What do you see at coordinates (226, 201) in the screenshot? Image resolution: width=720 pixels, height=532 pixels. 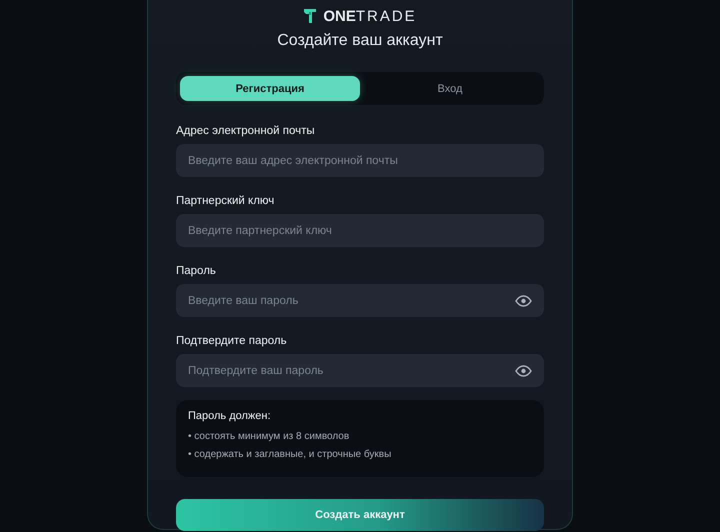 I see `field-label: Партнерский ключ` at bounding box center [226, 201].